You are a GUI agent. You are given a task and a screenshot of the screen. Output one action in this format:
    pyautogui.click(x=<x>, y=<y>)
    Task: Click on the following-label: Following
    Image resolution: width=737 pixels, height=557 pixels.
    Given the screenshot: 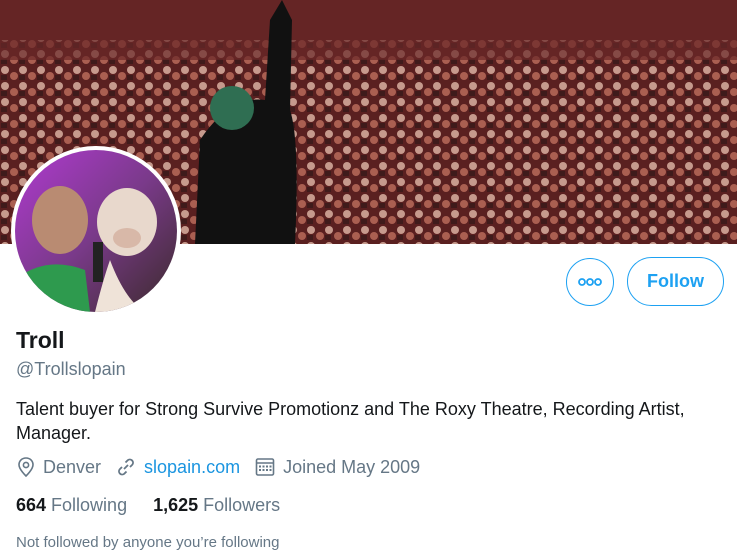 What is the action you would take?
    pyautogui.click(x=89, y=505)
    